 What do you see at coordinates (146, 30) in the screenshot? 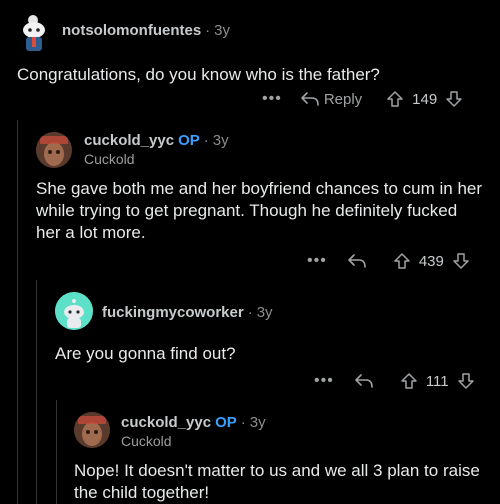
I see `username: notsolomonfuentes · 3y` at bounding box center [146, 30].